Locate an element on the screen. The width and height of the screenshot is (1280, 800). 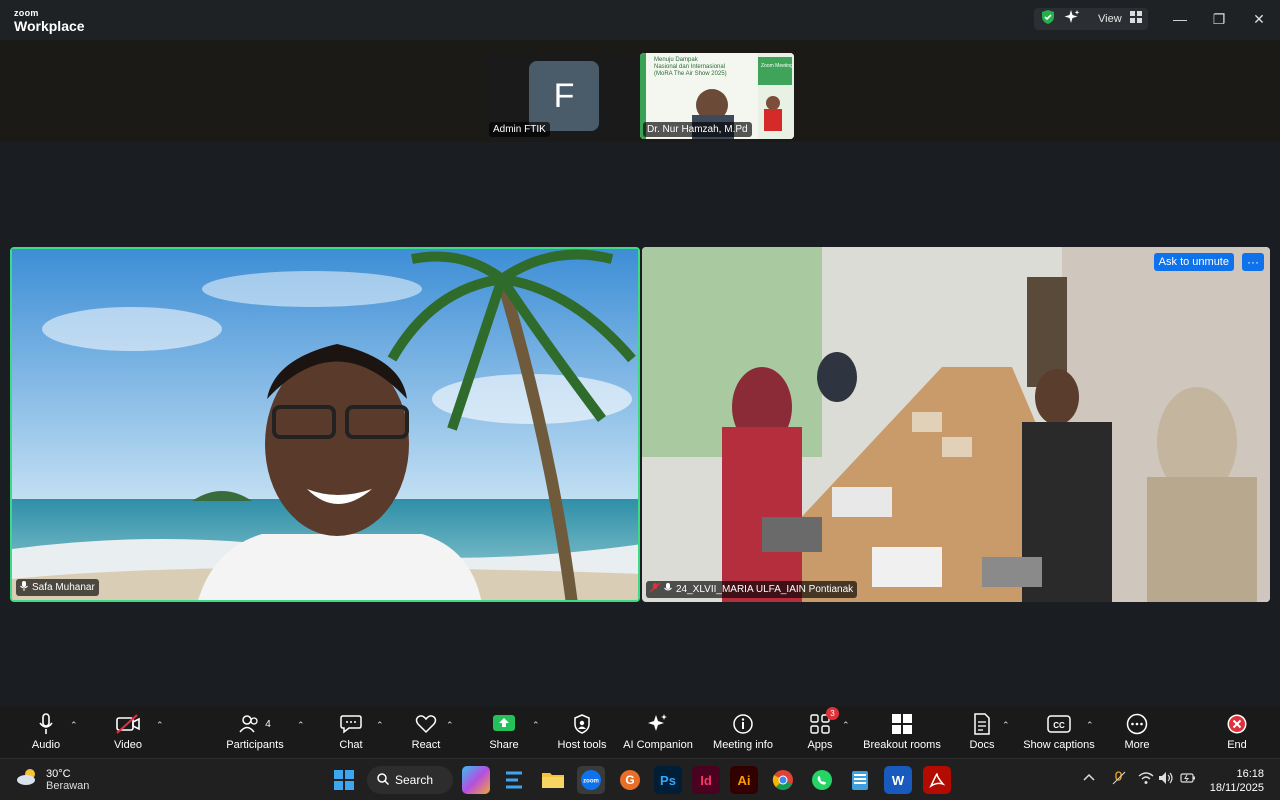
weather-widget: 30°C Berawan is located at coordinates (52, 779).